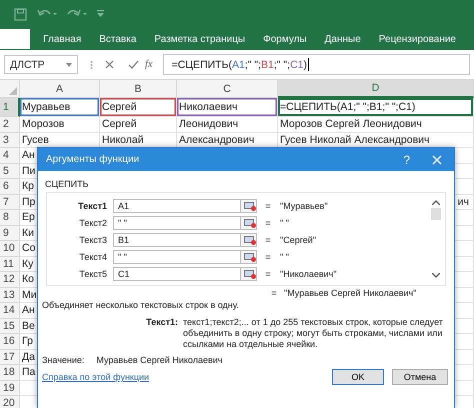  I want to click on table-cell: Муравьев, so click(60, 107).